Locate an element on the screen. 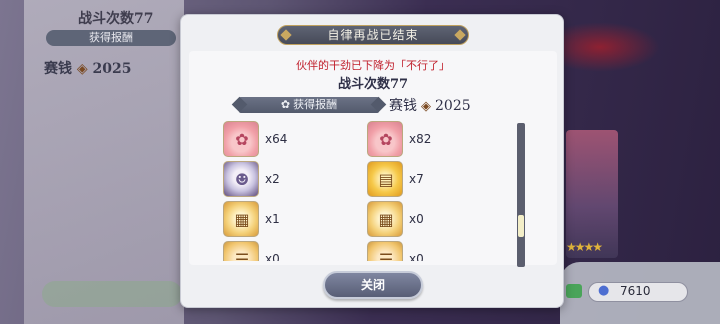 Image resolution: width=720 pixels, height=324 pixels. battle-count: 战斗次数77 is located at coordinates (373, 84).